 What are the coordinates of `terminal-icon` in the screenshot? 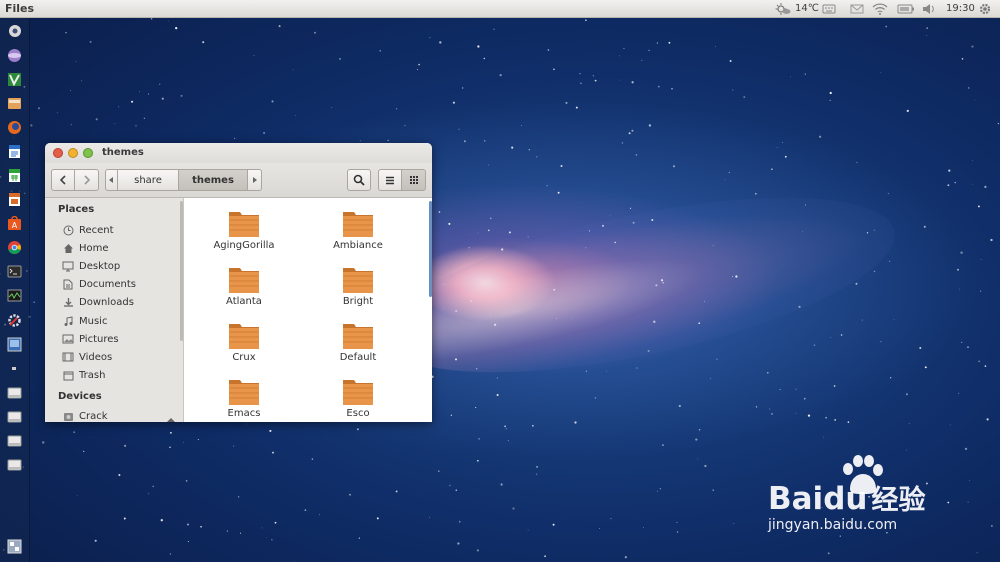 It's located at (14, 271).